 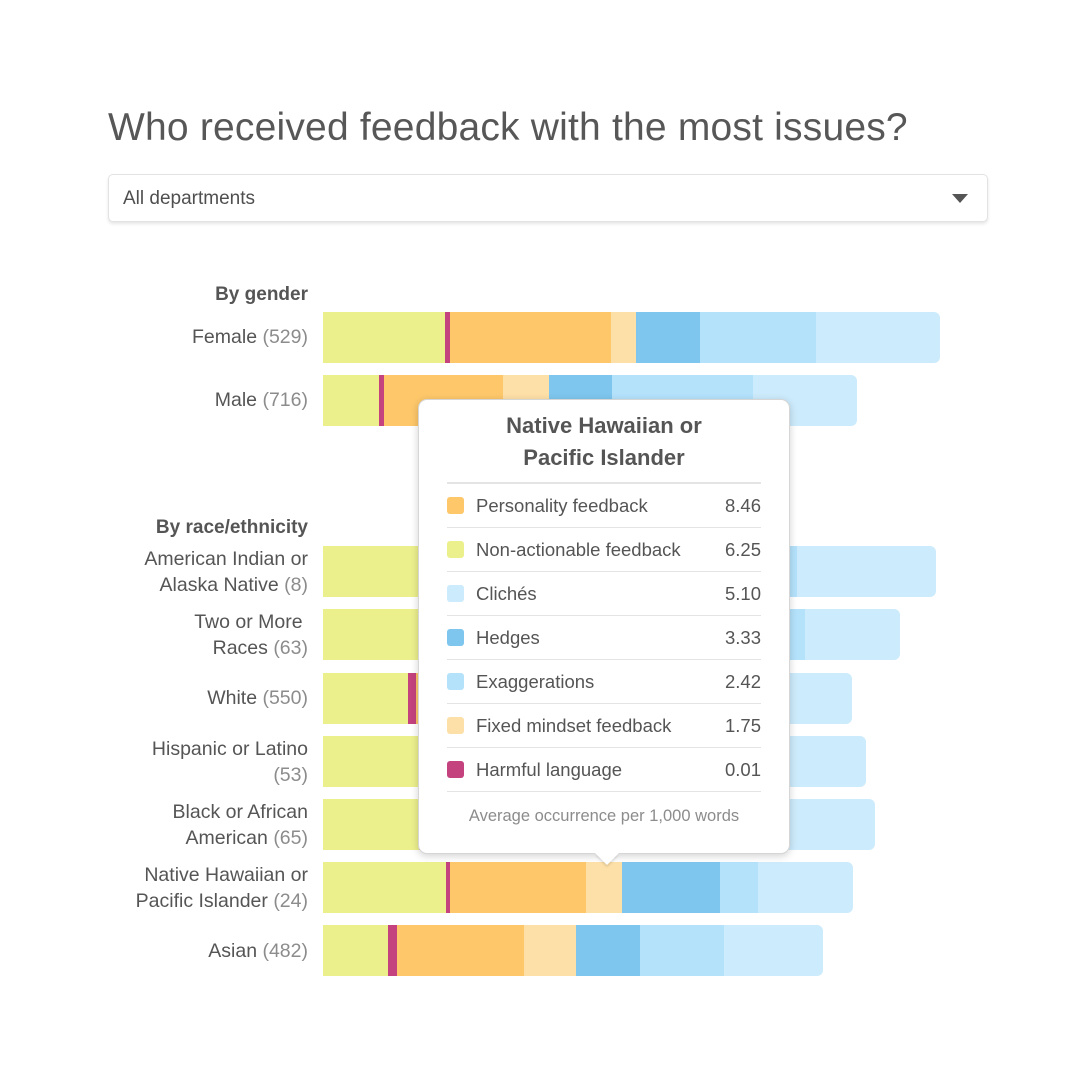 What do you see at coordinates (290, 775) in the screenshot?
I see `row-label-count: (53)` at bounding box center [290, 775].